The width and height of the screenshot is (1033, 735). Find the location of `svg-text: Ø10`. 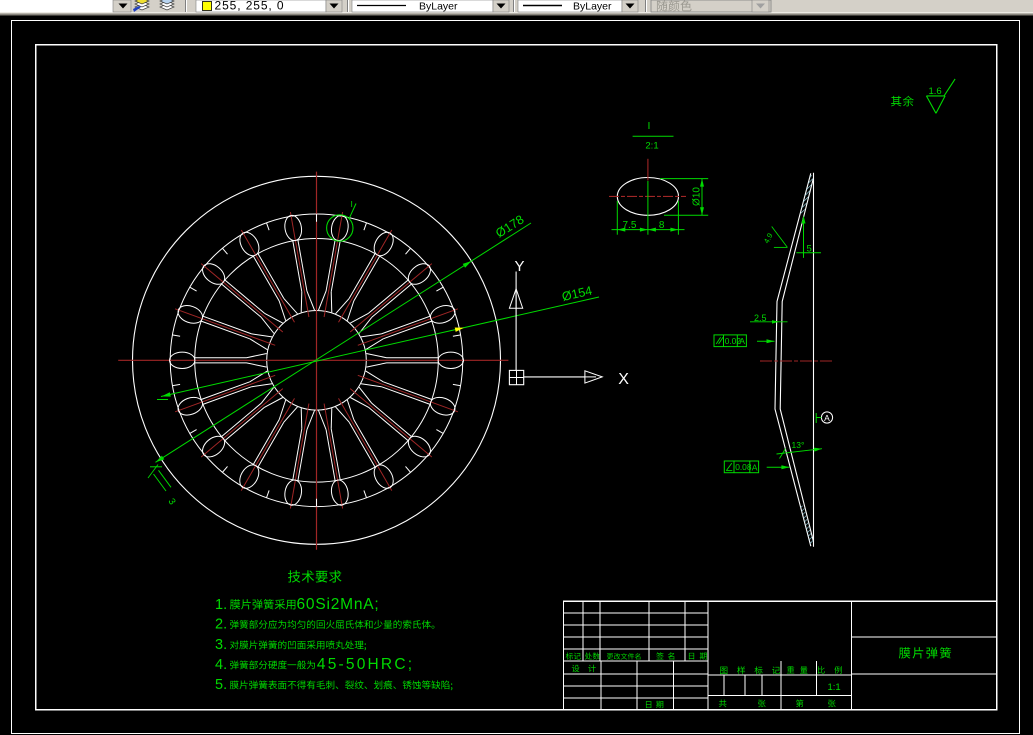

svg-text: Ø10 is located at coordinates (697, 196).